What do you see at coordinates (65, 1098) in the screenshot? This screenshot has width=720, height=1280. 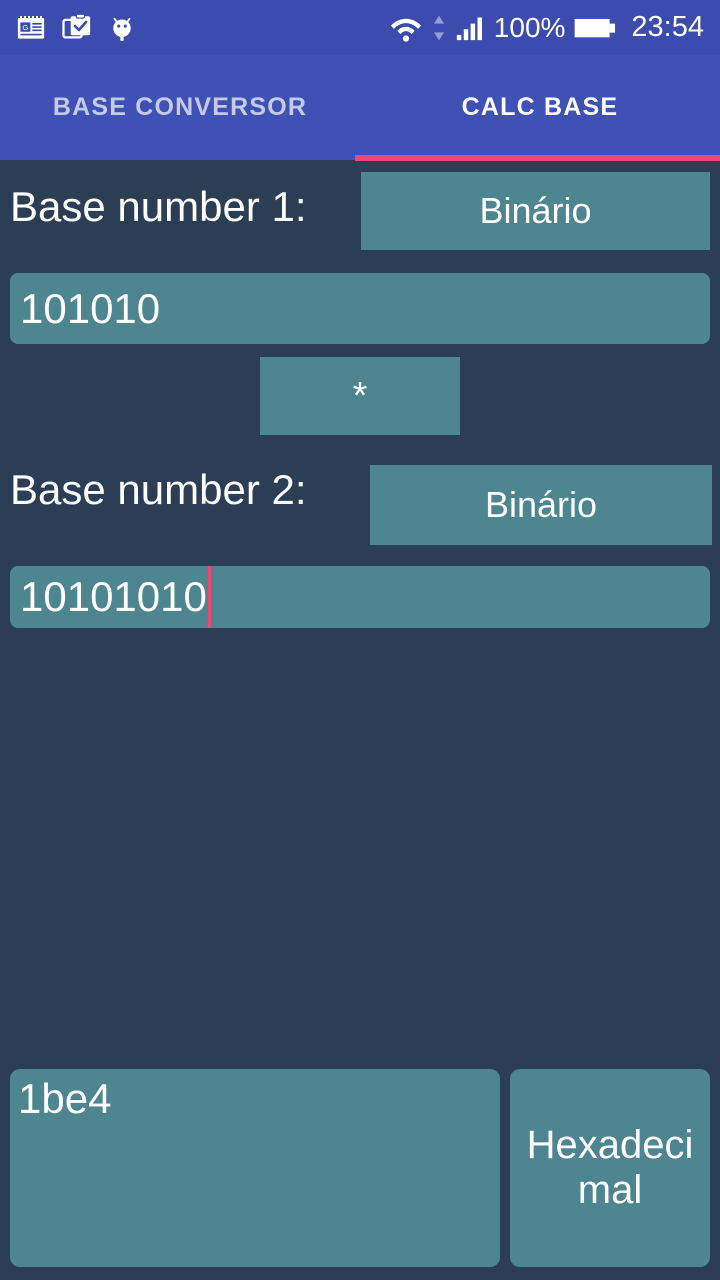 I see `result-output-value: 1be4` at bounding box center [65, 1098].